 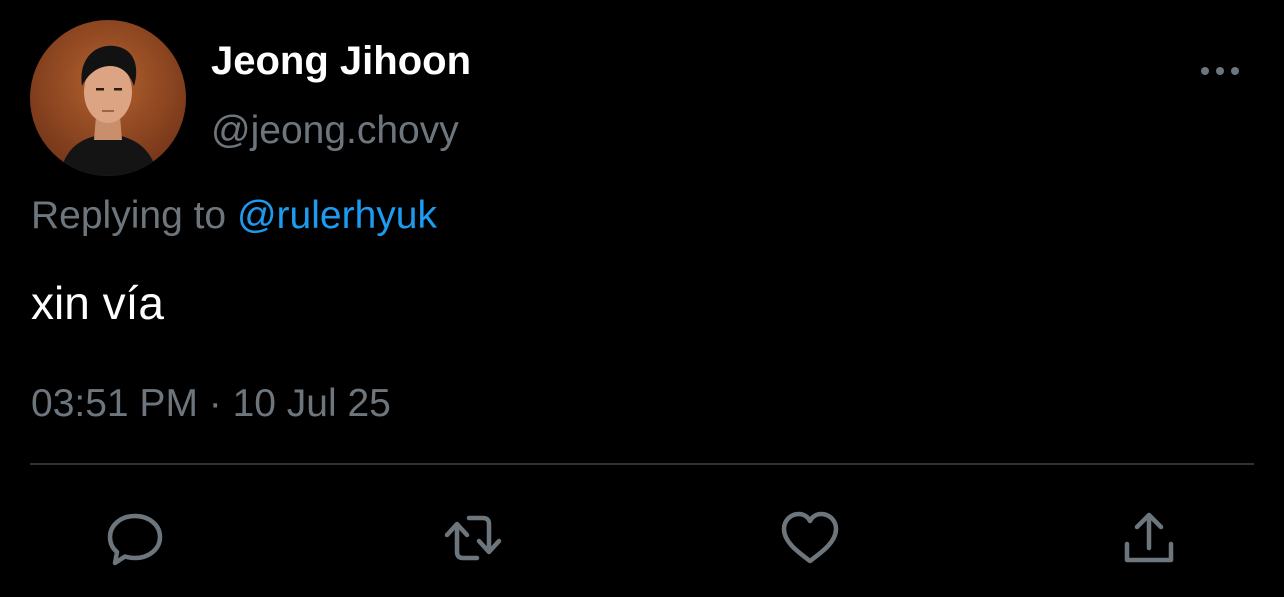 I want to click on replying-to-line: Replying to @rulerhyuk, so click(x=234, y=216).